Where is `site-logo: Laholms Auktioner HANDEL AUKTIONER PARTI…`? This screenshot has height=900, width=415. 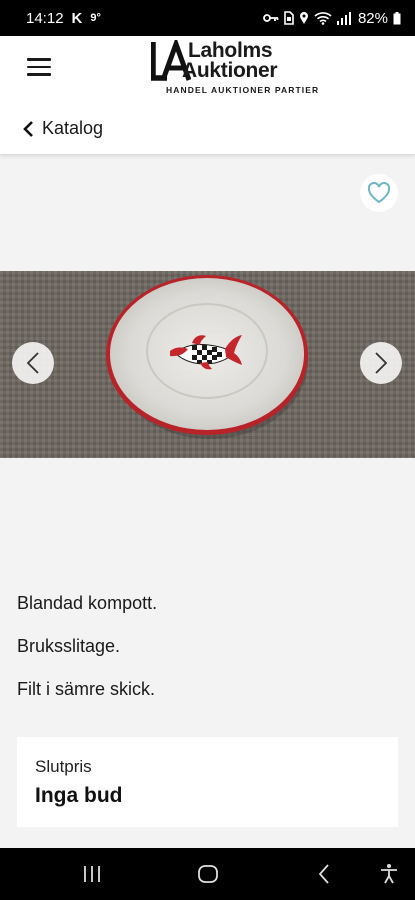
site-logo: Laholms Auktioner HANDEL AUKTIONER PARTI… is located at coordinates (236, 69).